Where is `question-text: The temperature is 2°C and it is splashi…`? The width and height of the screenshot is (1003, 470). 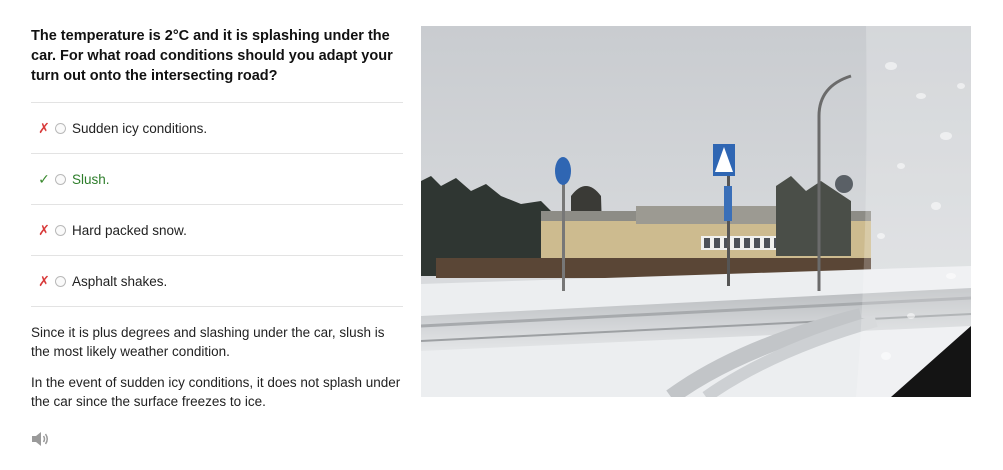
question-text: The temperature is 2°C and it is splashi… is located at coordinates (212, 56).